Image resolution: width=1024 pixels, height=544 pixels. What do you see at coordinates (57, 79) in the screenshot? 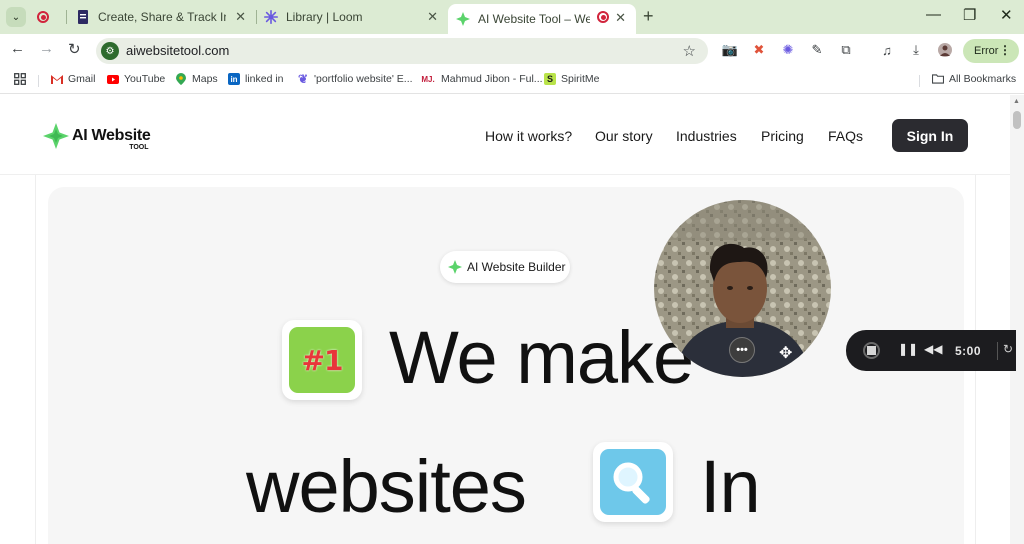
I see `gmail-icon` at bounding box center [57, 79].